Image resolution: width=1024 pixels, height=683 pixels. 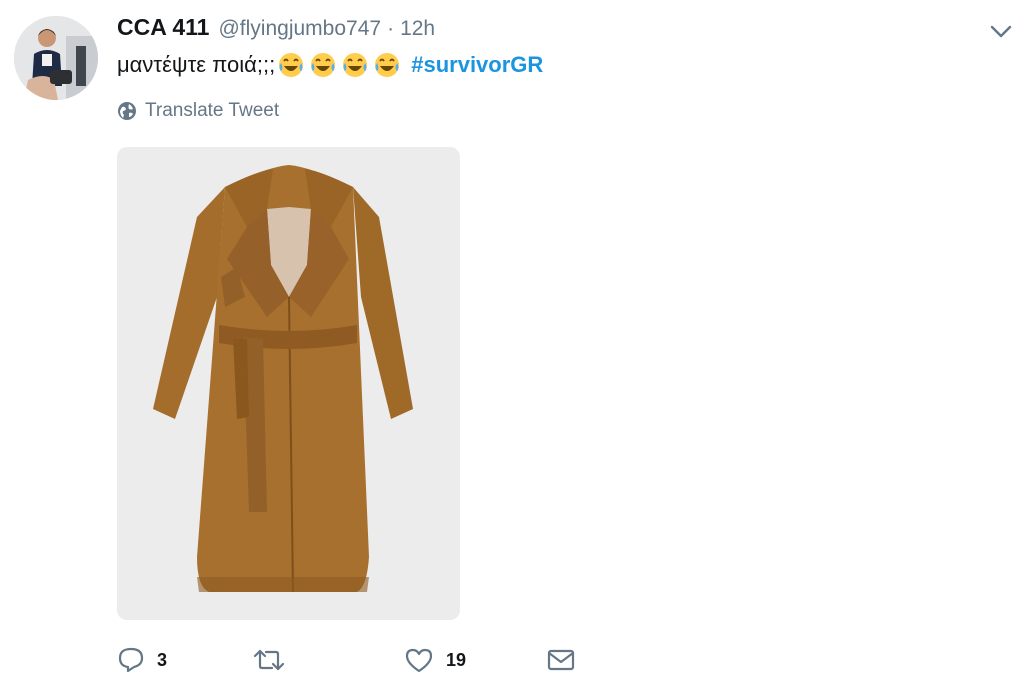 I want to click on tweet-text: μαντέψτε ποιά;;; #survivorGR, so click(x=330, y=65).